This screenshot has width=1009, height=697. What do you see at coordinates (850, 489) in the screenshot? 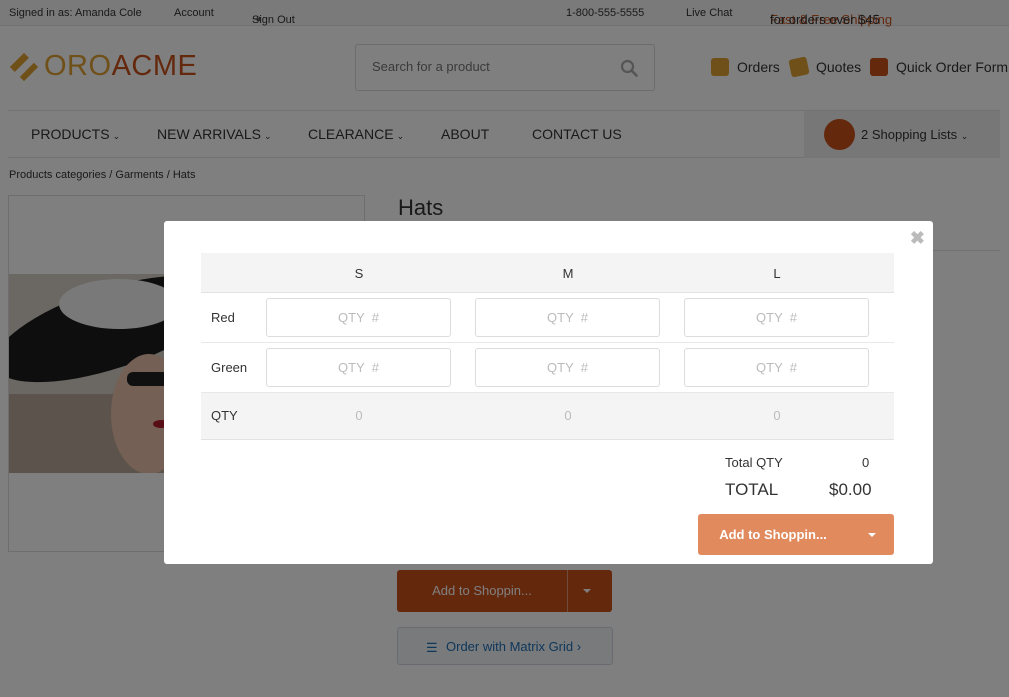
I see `total-value: $0.00` at bounding box center [850, 489].